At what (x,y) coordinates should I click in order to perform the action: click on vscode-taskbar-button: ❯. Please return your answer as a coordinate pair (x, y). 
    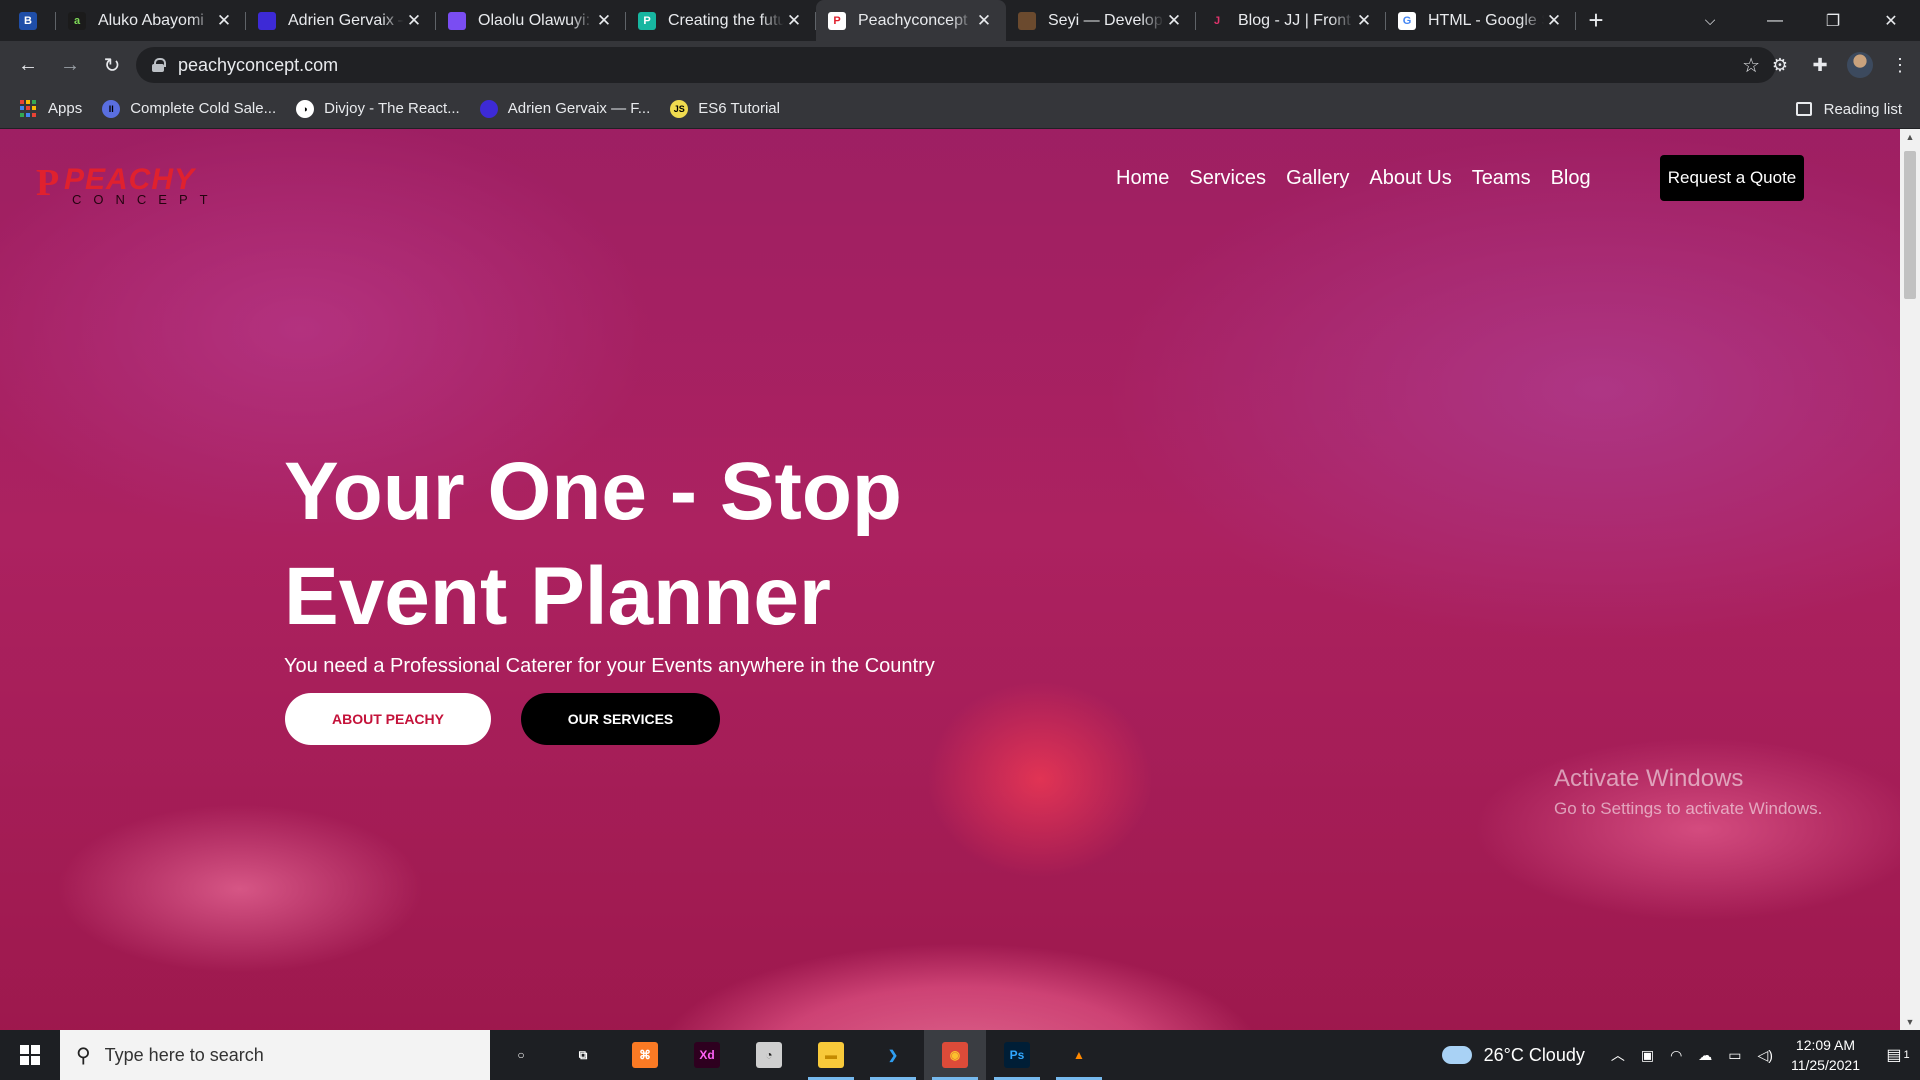
    Looking at the image, I should click on (893, 1055).